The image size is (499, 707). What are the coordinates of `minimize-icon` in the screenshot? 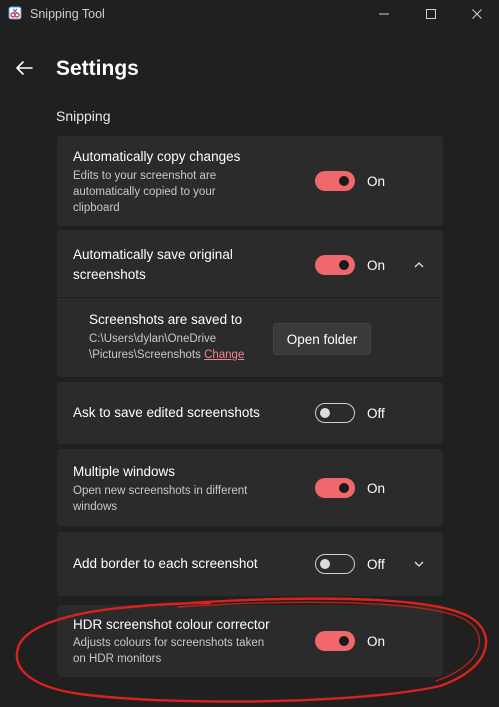 It's located at (384, 14).